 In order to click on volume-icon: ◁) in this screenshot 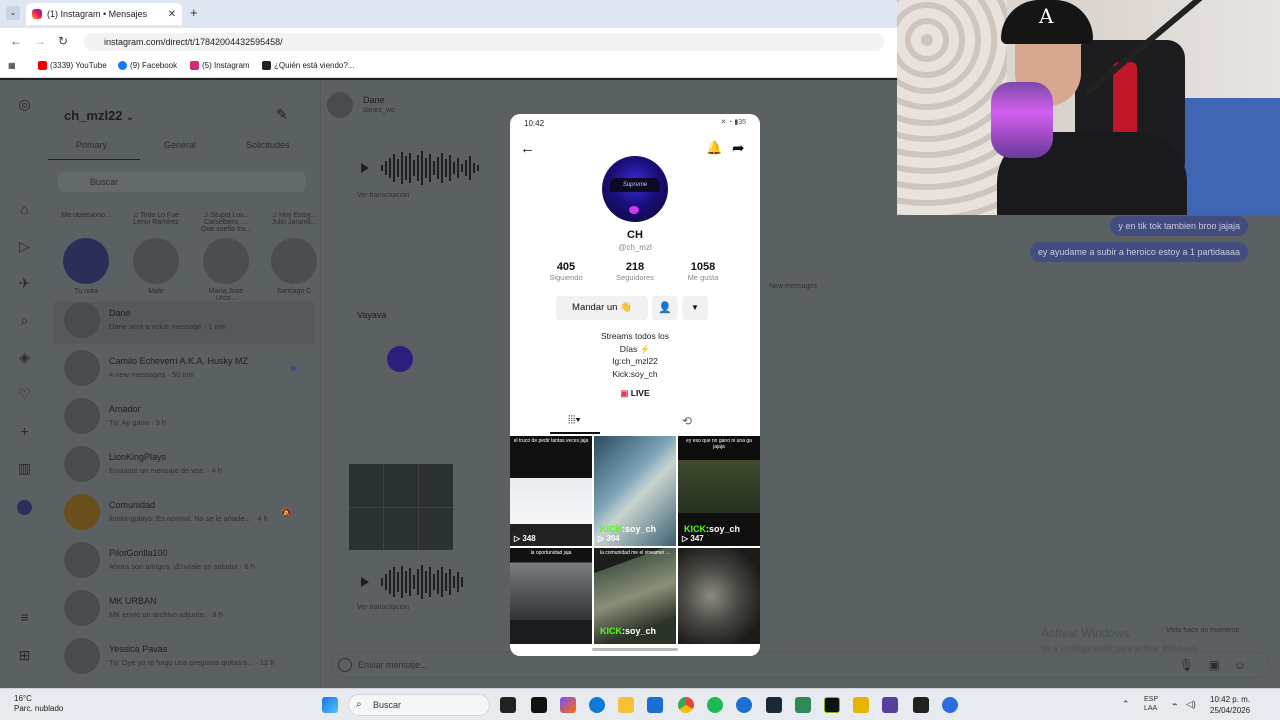, I will do `click(1191, 704)`.